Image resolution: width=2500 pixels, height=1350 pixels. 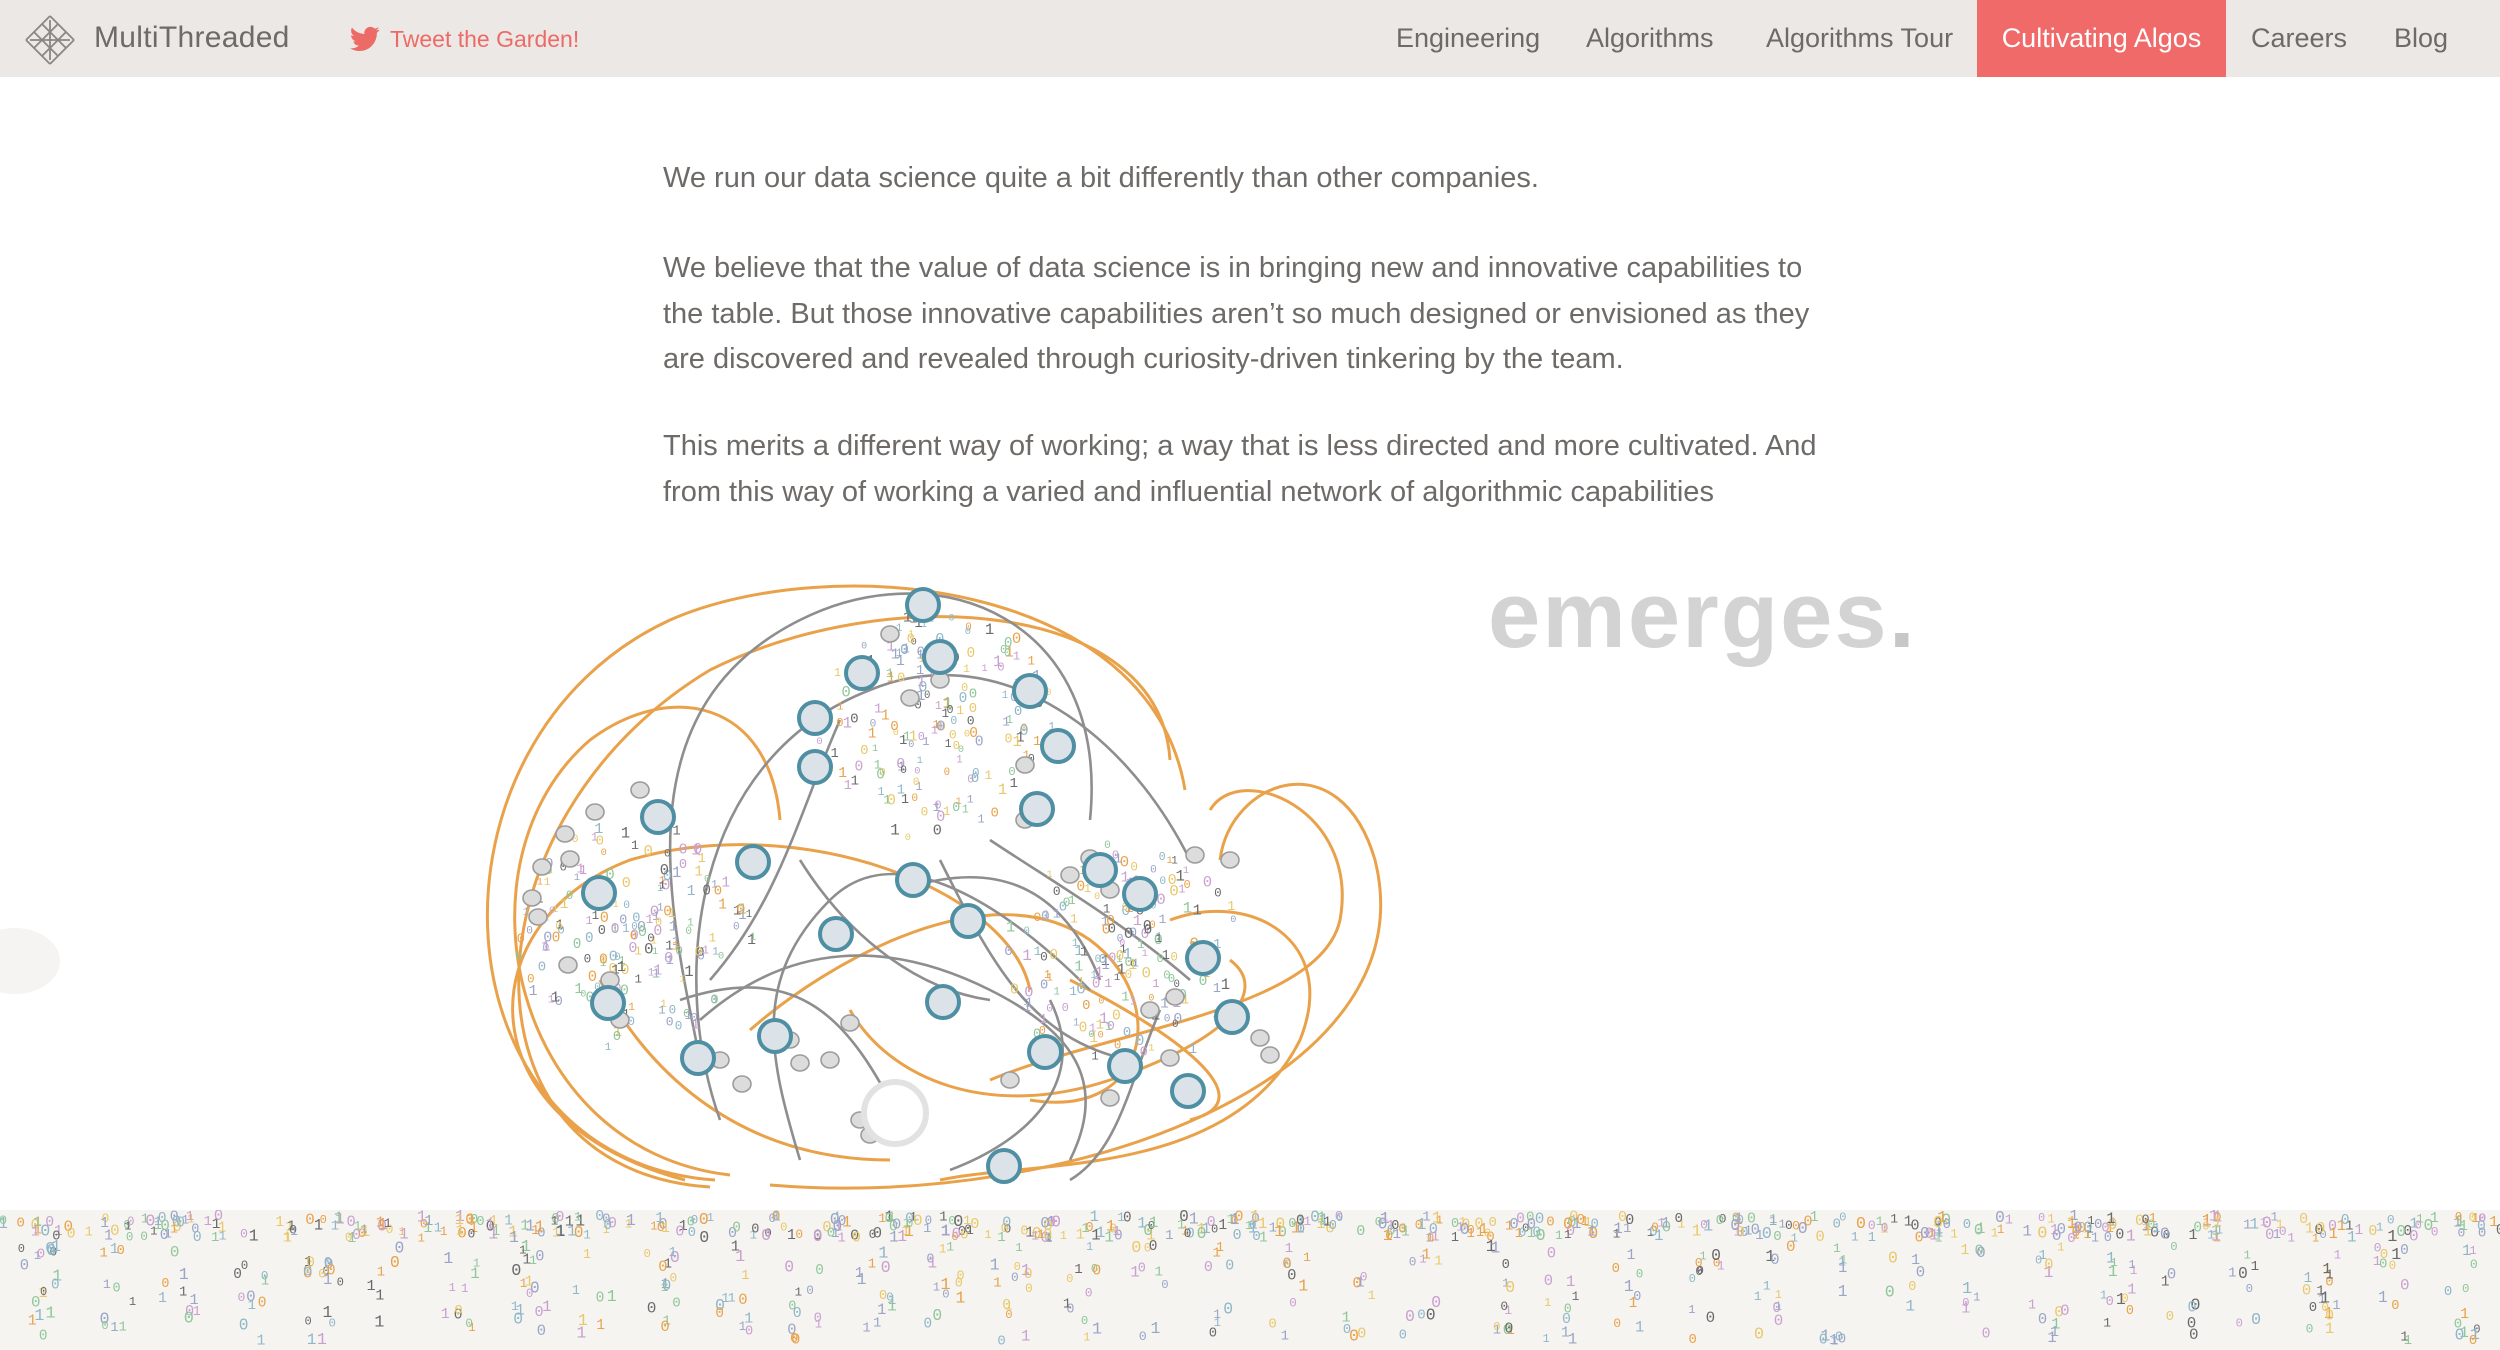 I want to click on nav-algorithms: Algorithms, so click(x=1650, y=38).